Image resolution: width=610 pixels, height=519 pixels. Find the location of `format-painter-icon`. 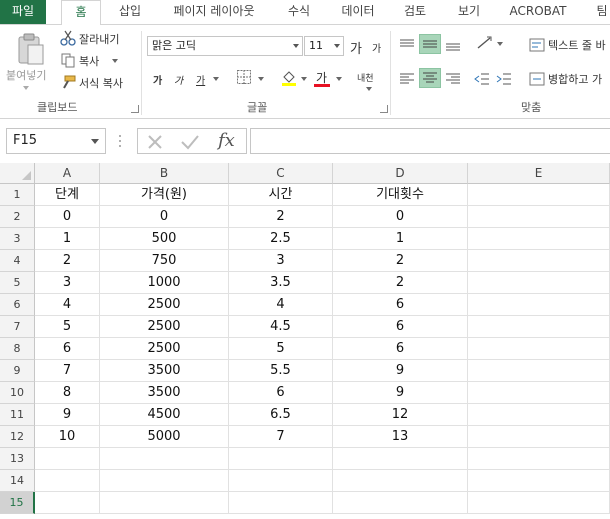

format-painter-icon is located at coordinates (68, 82).